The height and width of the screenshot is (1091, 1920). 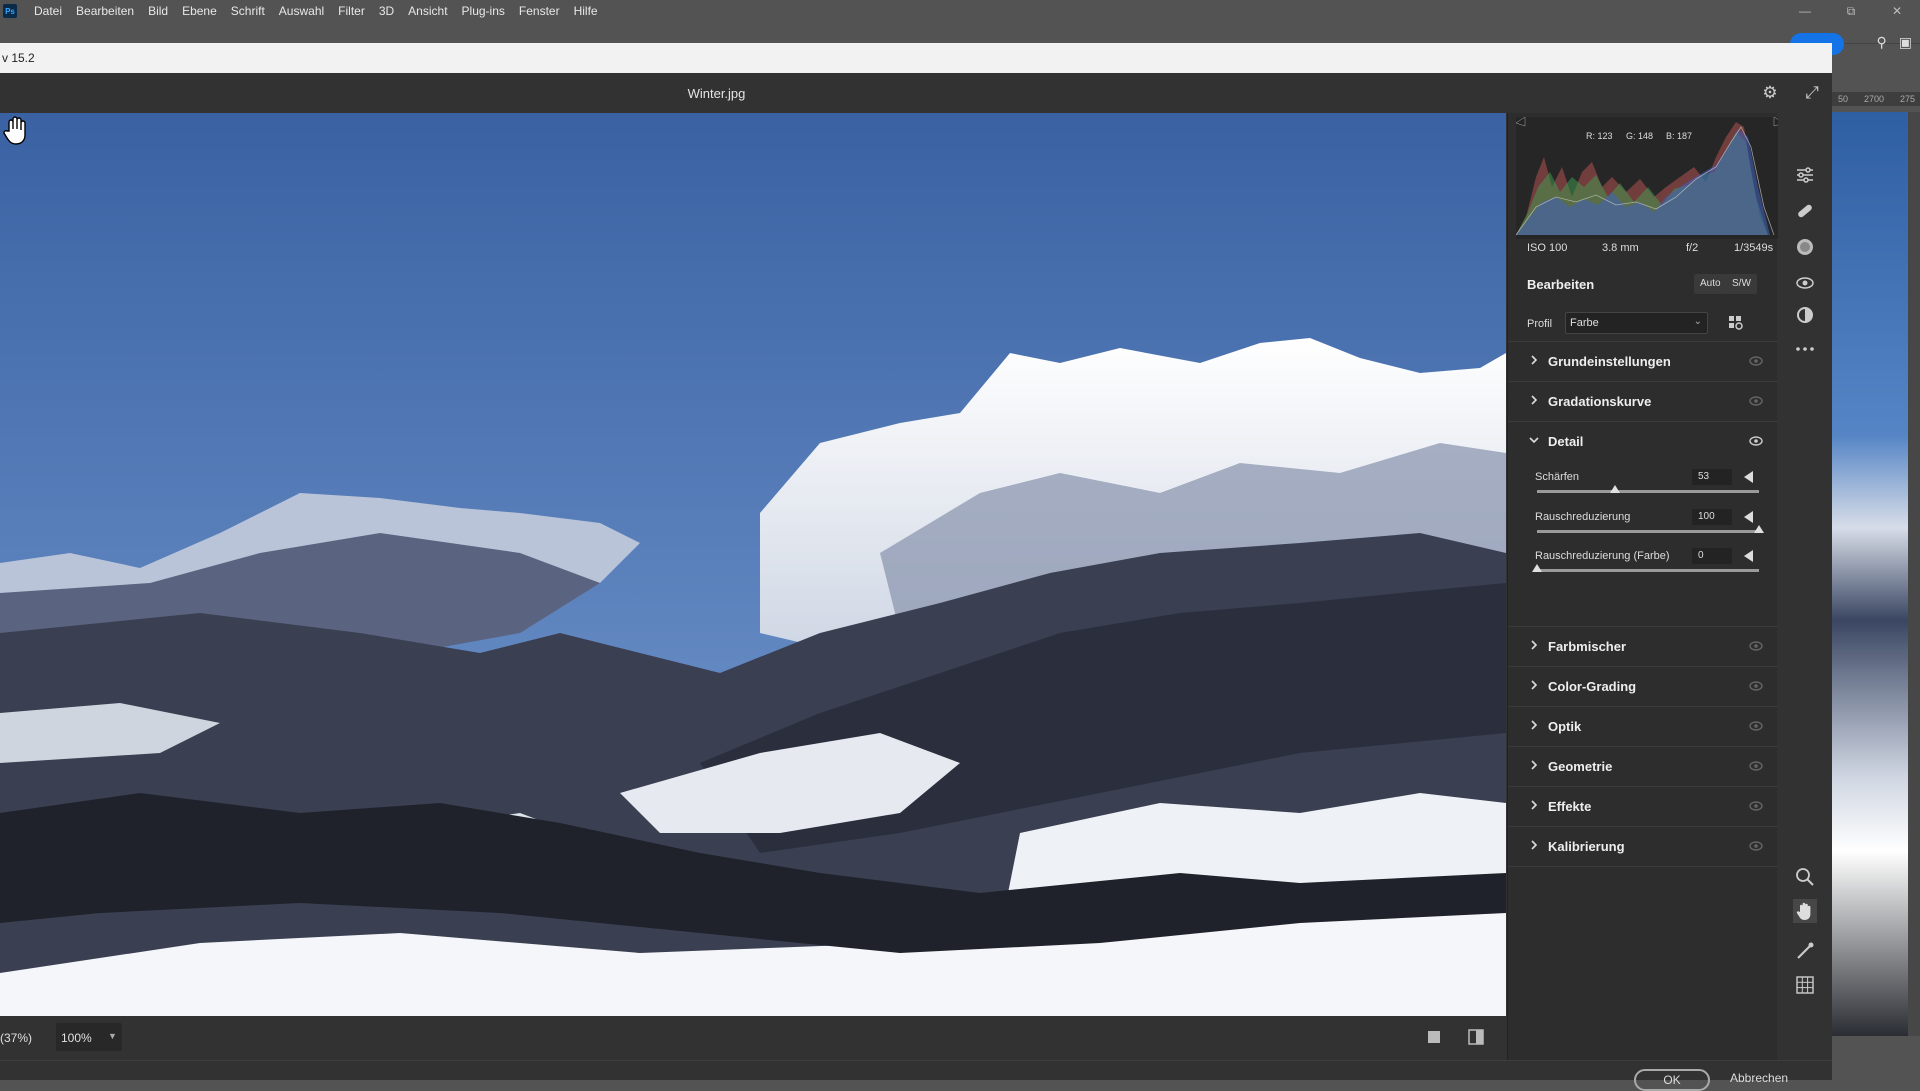 What do you see at coordinates (586, 11) in the screenshot?
I see `menu-hilfe: Hilfe` at bounding box center [586, 11].